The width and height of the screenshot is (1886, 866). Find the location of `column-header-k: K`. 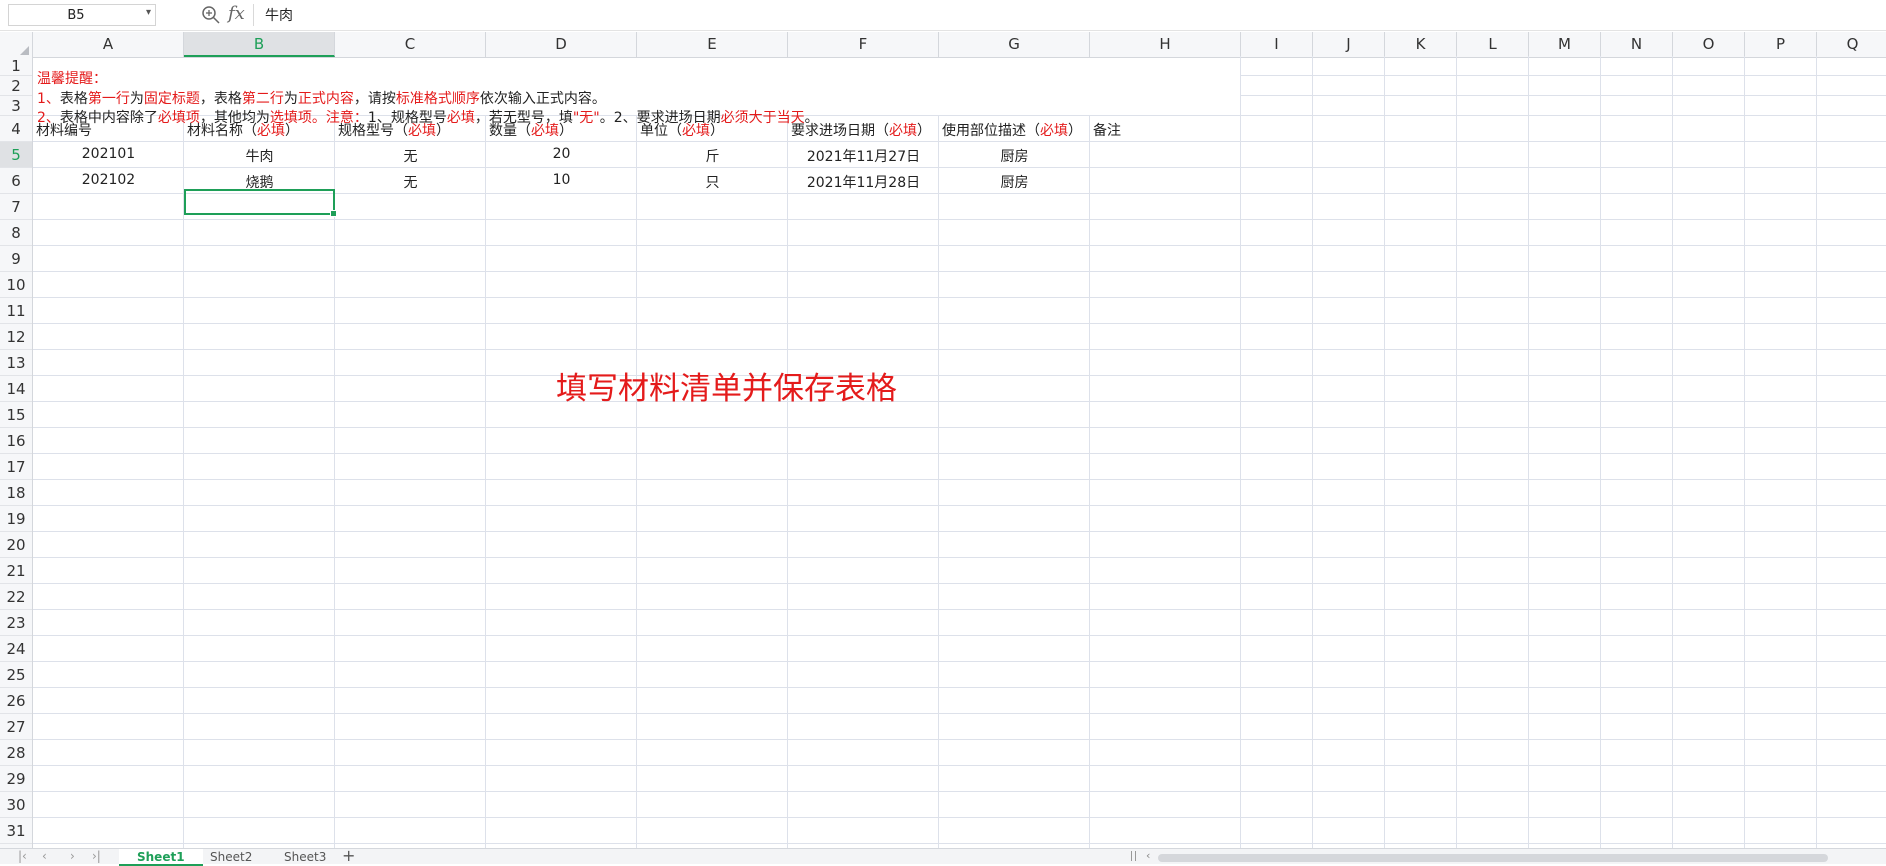

column-header-k: K is located at coordinates (1421, 44).